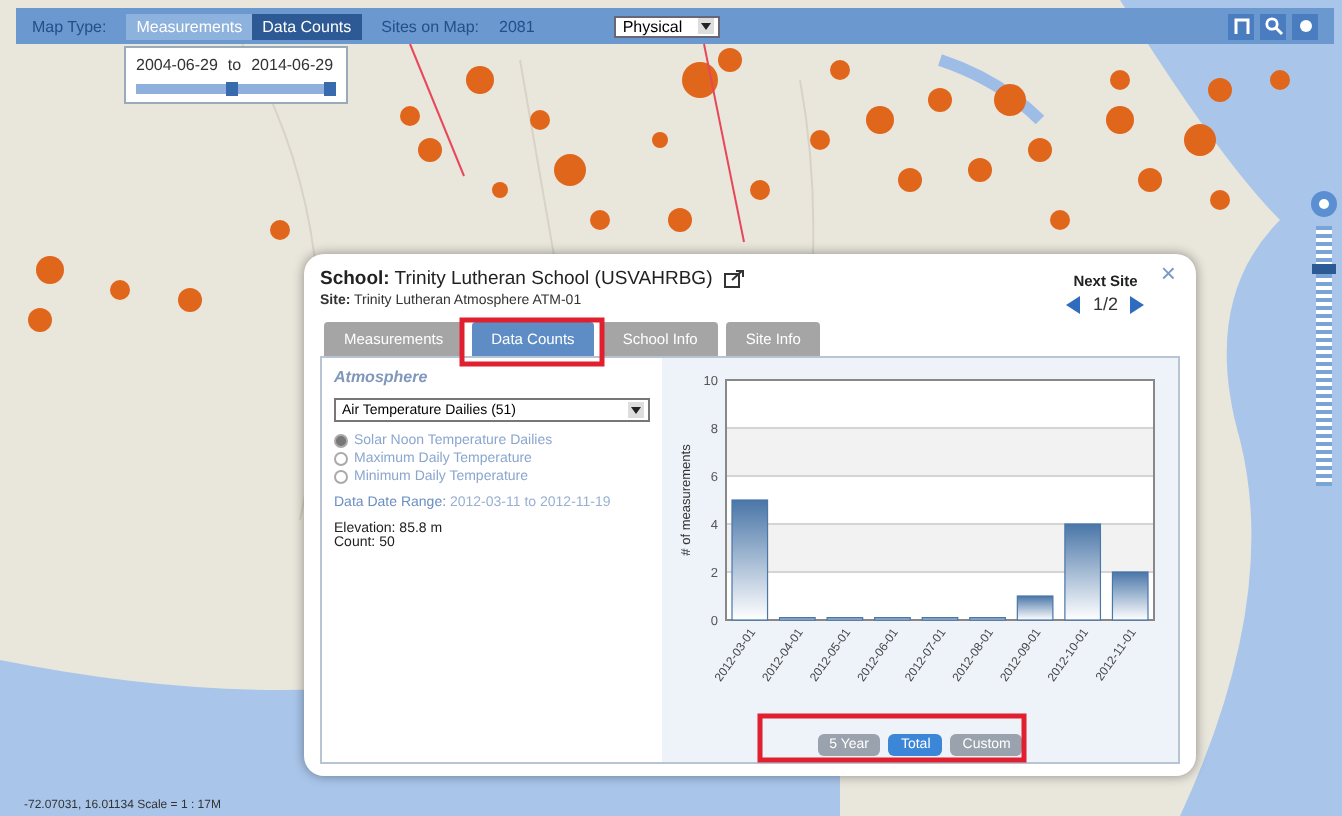 Image resolution: width=1342 pixels, height=816 pixels. What do you see at coordinates (1074, 304) in the screenshot?
I see `previous-arrow-icon` at bounding box center [1074, 304].